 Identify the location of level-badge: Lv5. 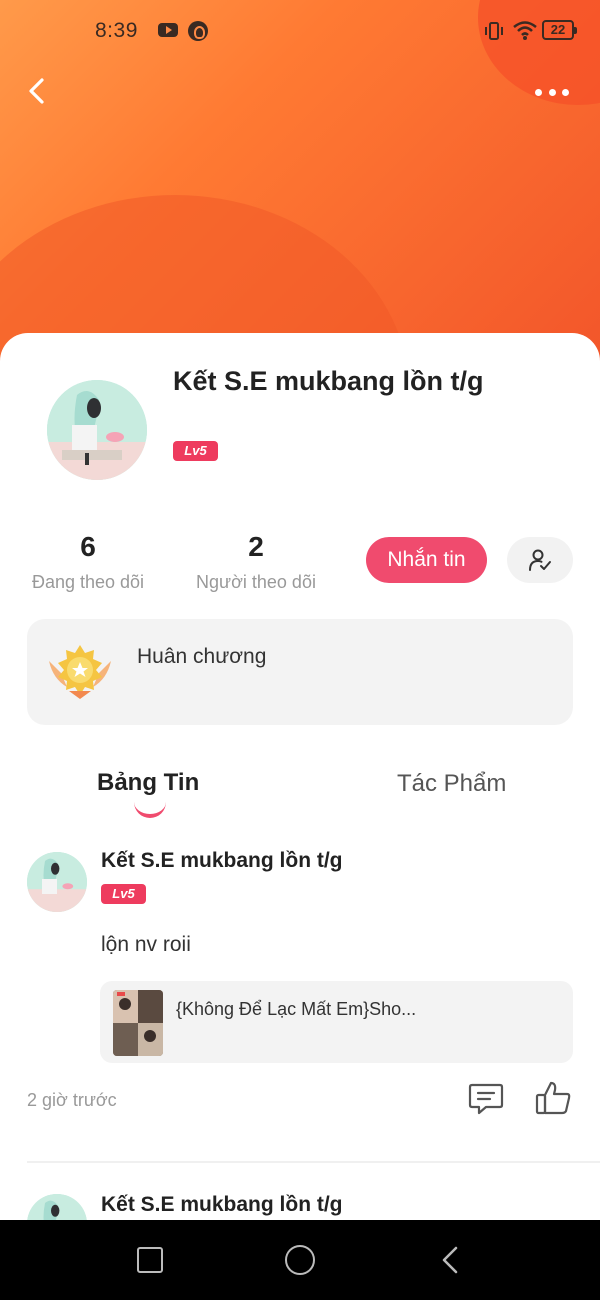
(195, 451).